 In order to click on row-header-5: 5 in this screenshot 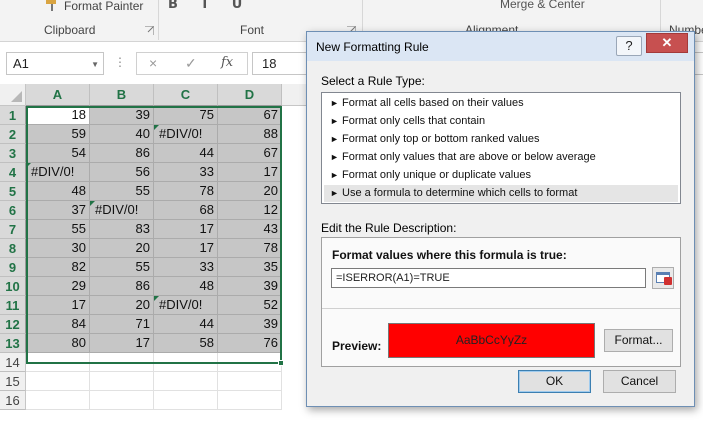, I will do `click(13, 191)`.